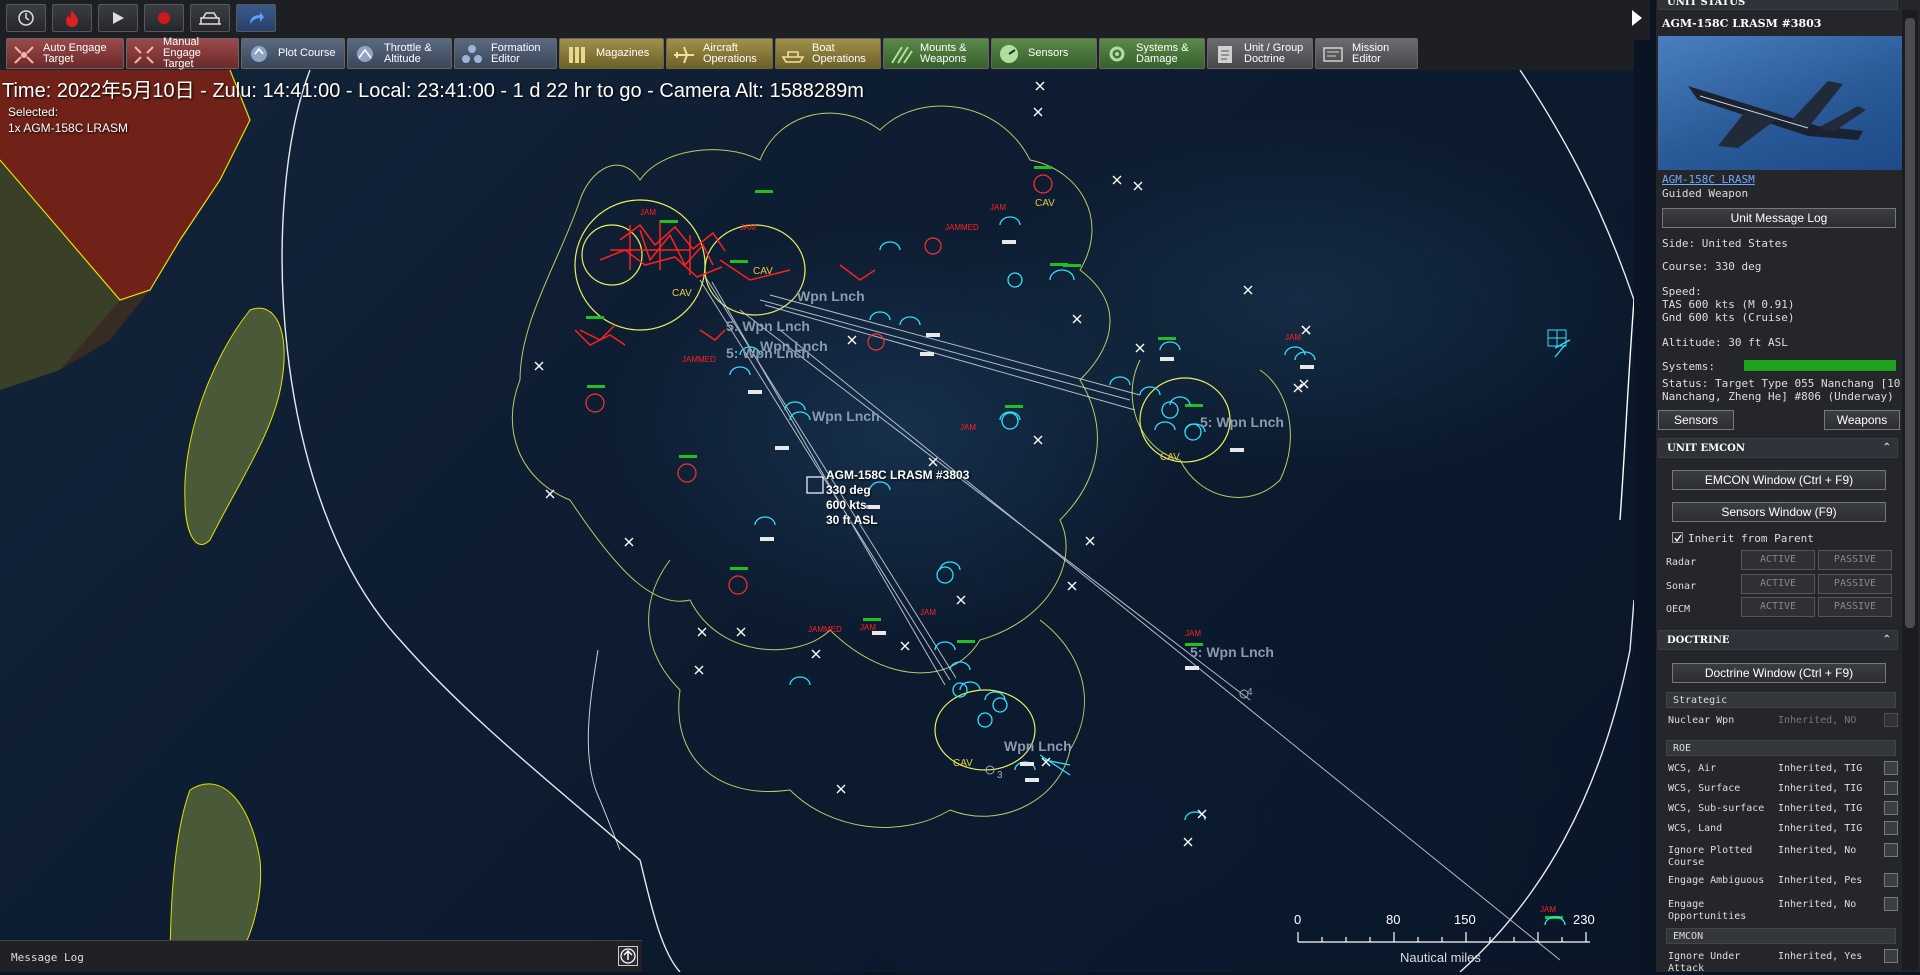 Image resolution: width=1920 pixels, height=975 pixels. What do you see at coordinates (399, 53) in the screenshot?
I see `throttle-altitude-button: Throttle & Altitude` at bounding box center [399, 53].